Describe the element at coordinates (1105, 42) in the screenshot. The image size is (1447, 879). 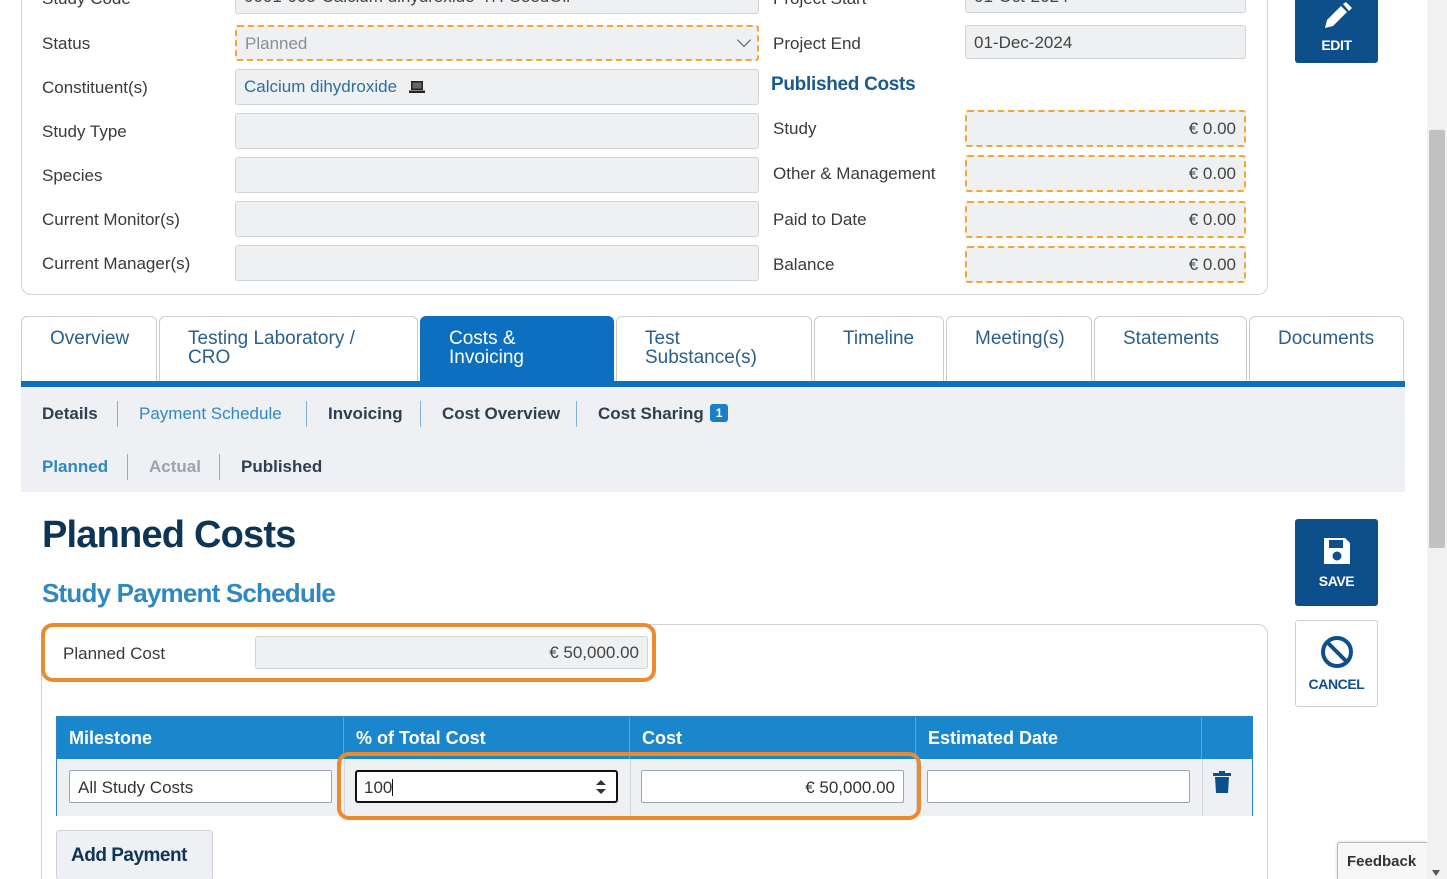
I see `project-end-field: 01-Dec-2024` at that location.